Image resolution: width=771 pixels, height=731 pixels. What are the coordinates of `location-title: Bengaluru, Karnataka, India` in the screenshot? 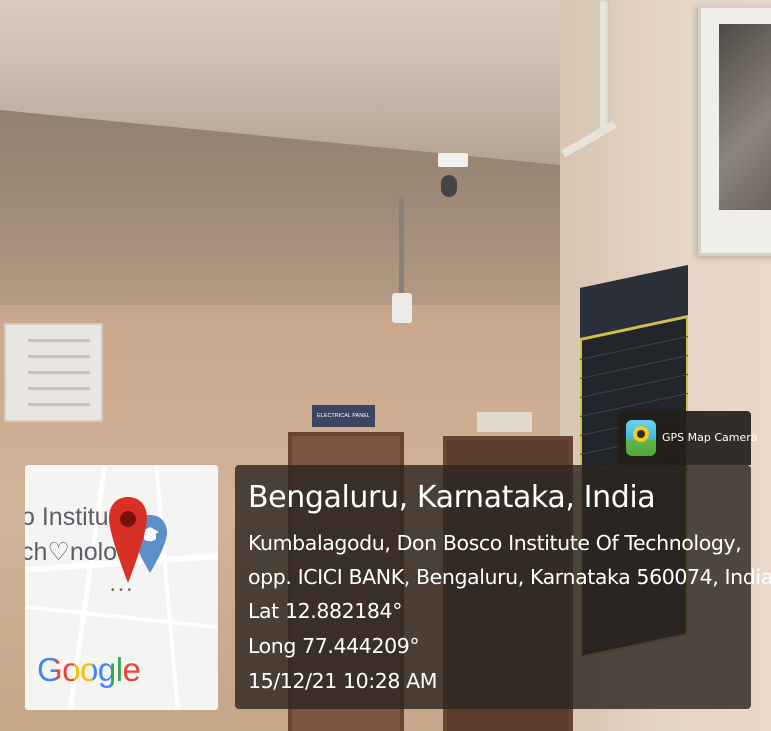 It's located at (452, 497).